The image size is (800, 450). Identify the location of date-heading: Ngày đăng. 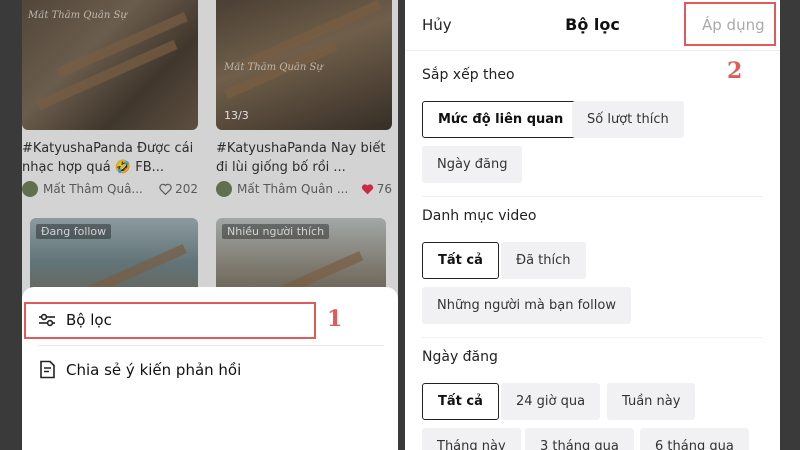
(460, 357).